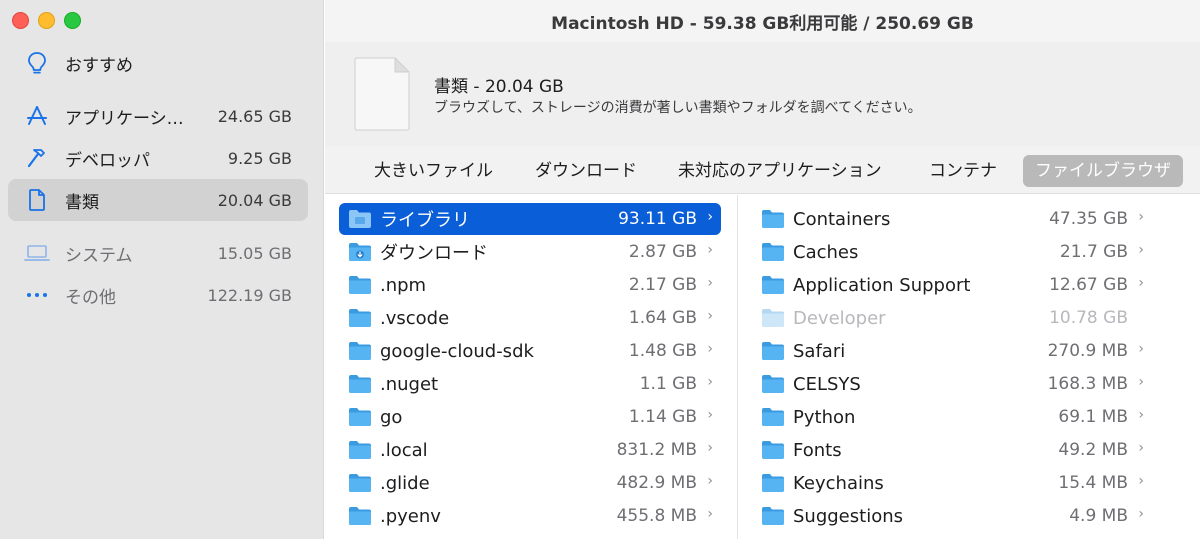 This screenshot has width=1200, height=539. Describe the element at coordinates (37, 116) in the screenshot. I see `app-store-icon` at that location.